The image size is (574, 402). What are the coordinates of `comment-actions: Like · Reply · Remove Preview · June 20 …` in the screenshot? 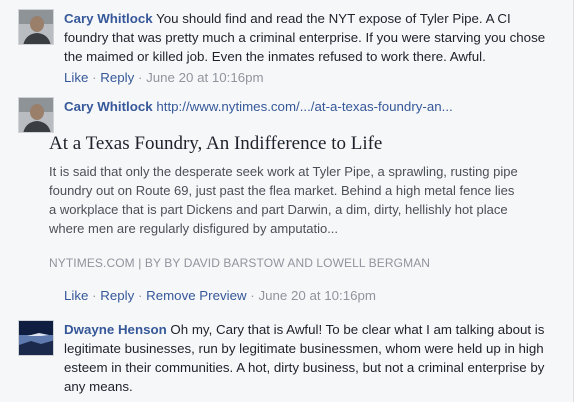 It's located at (311, 295).